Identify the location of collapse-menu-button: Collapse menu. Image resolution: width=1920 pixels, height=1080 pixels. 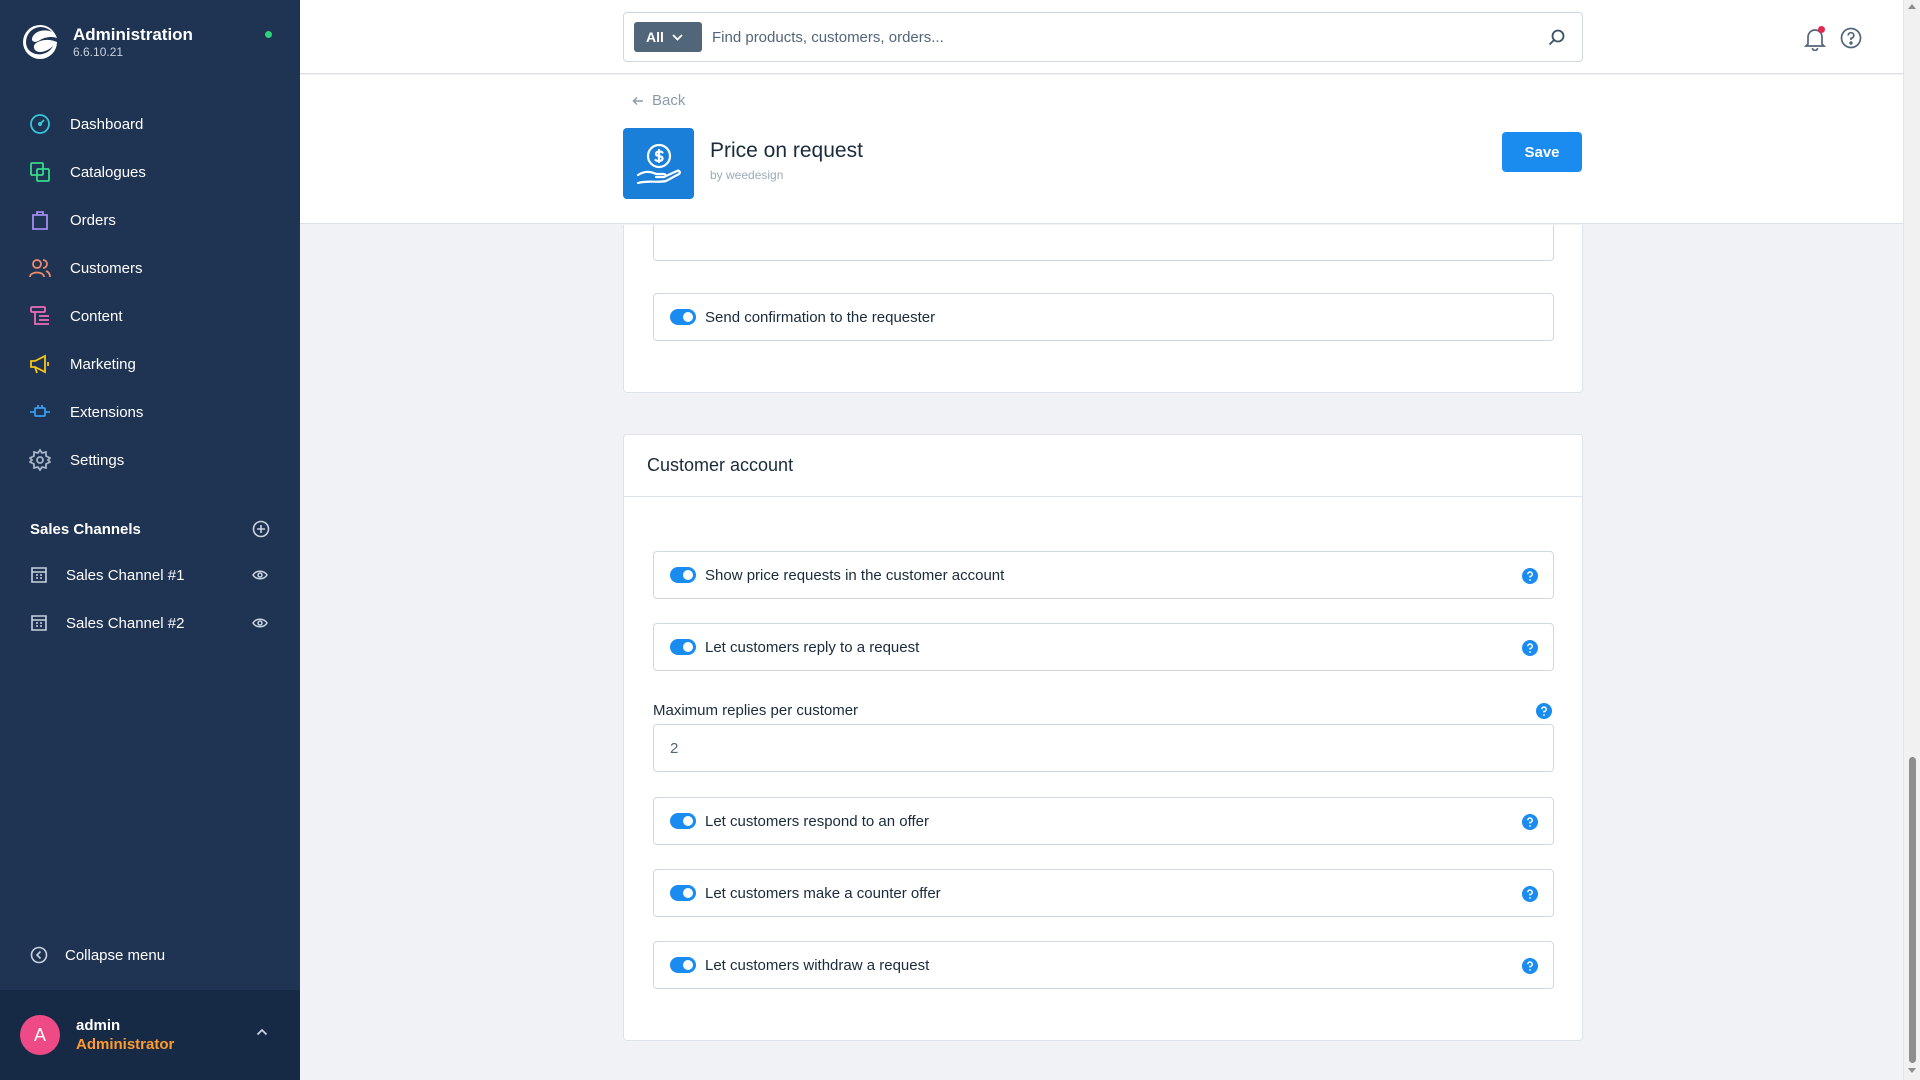
(97, 955).